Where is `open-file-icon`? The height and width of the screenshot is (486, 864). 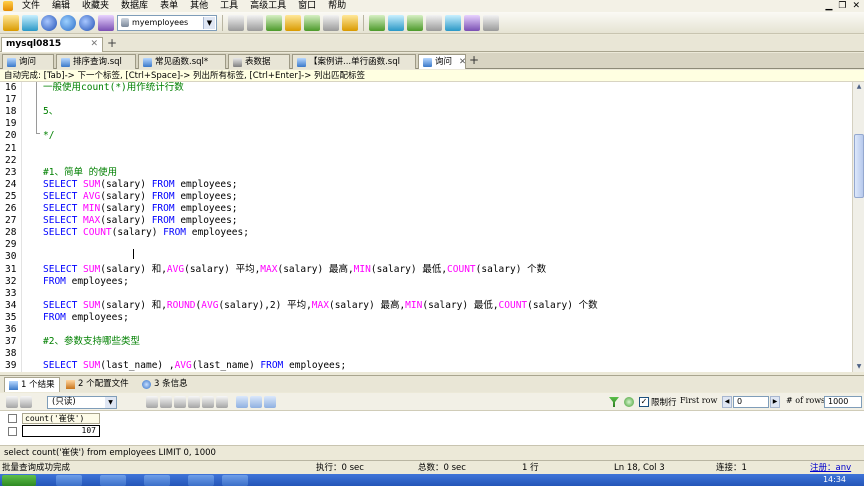
open-file-icon is located at coordinates (255, 22).